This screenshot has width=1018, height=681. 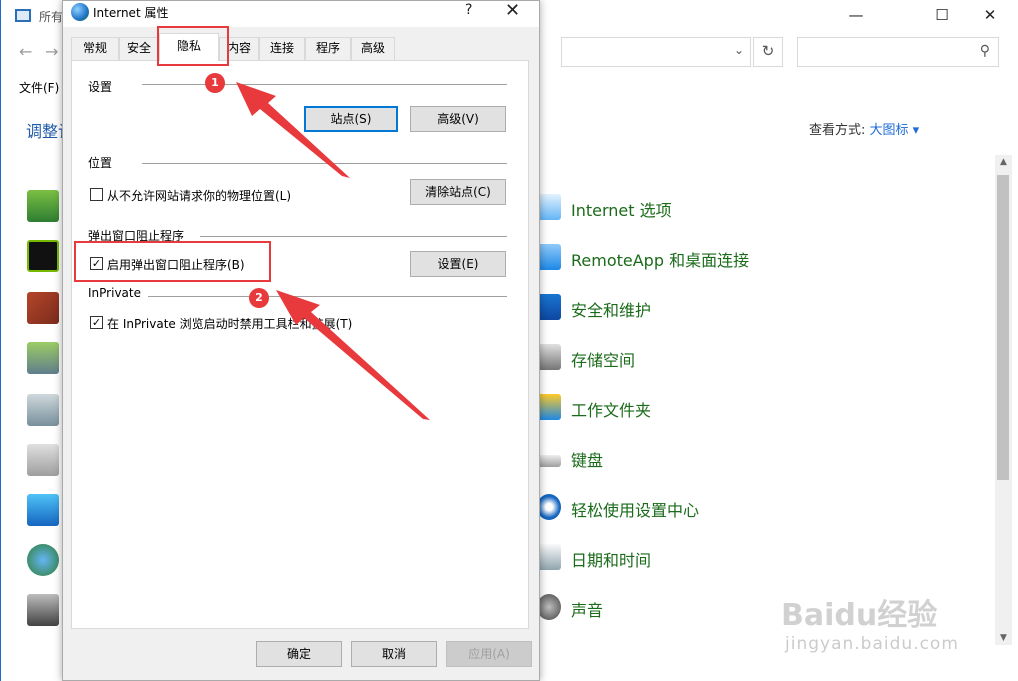 I want to click on tab-security: 安全, so click(x=139, y=48).